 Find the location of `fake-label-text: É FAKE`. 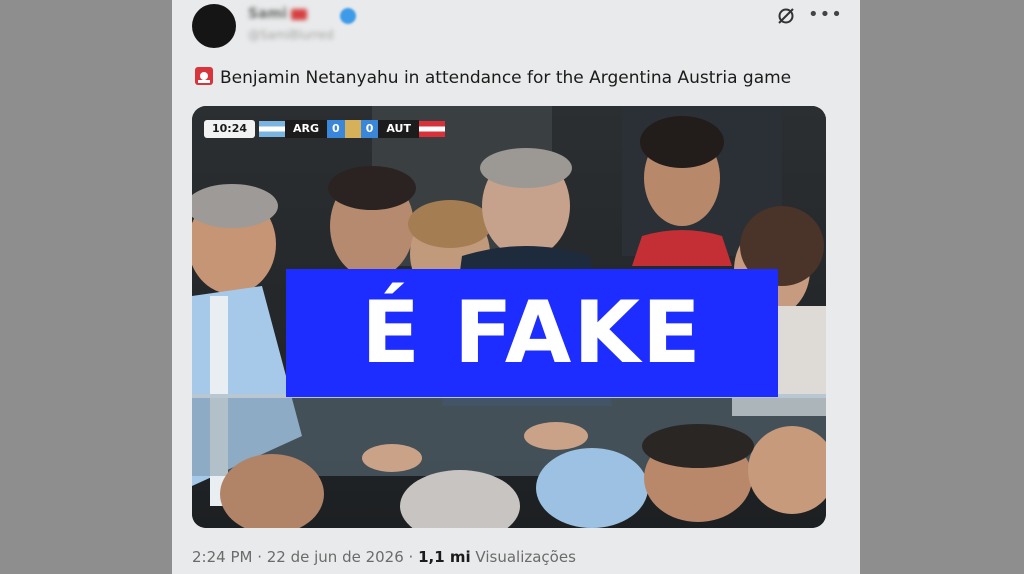

fake-label-text: É FAKE is located at coordinates (532, 333).